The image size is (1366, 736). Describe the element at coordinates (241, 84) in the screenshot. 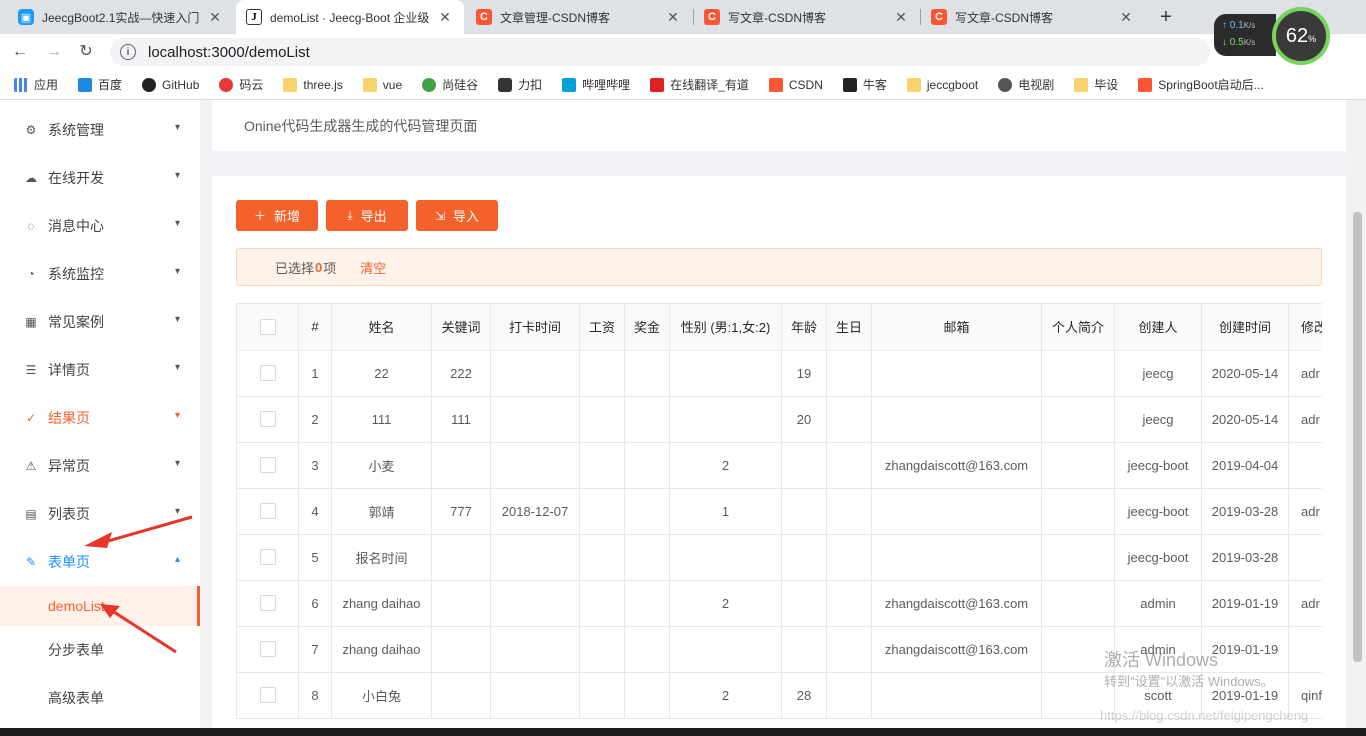

I see `bookmark-gitee: 码云` at that location.